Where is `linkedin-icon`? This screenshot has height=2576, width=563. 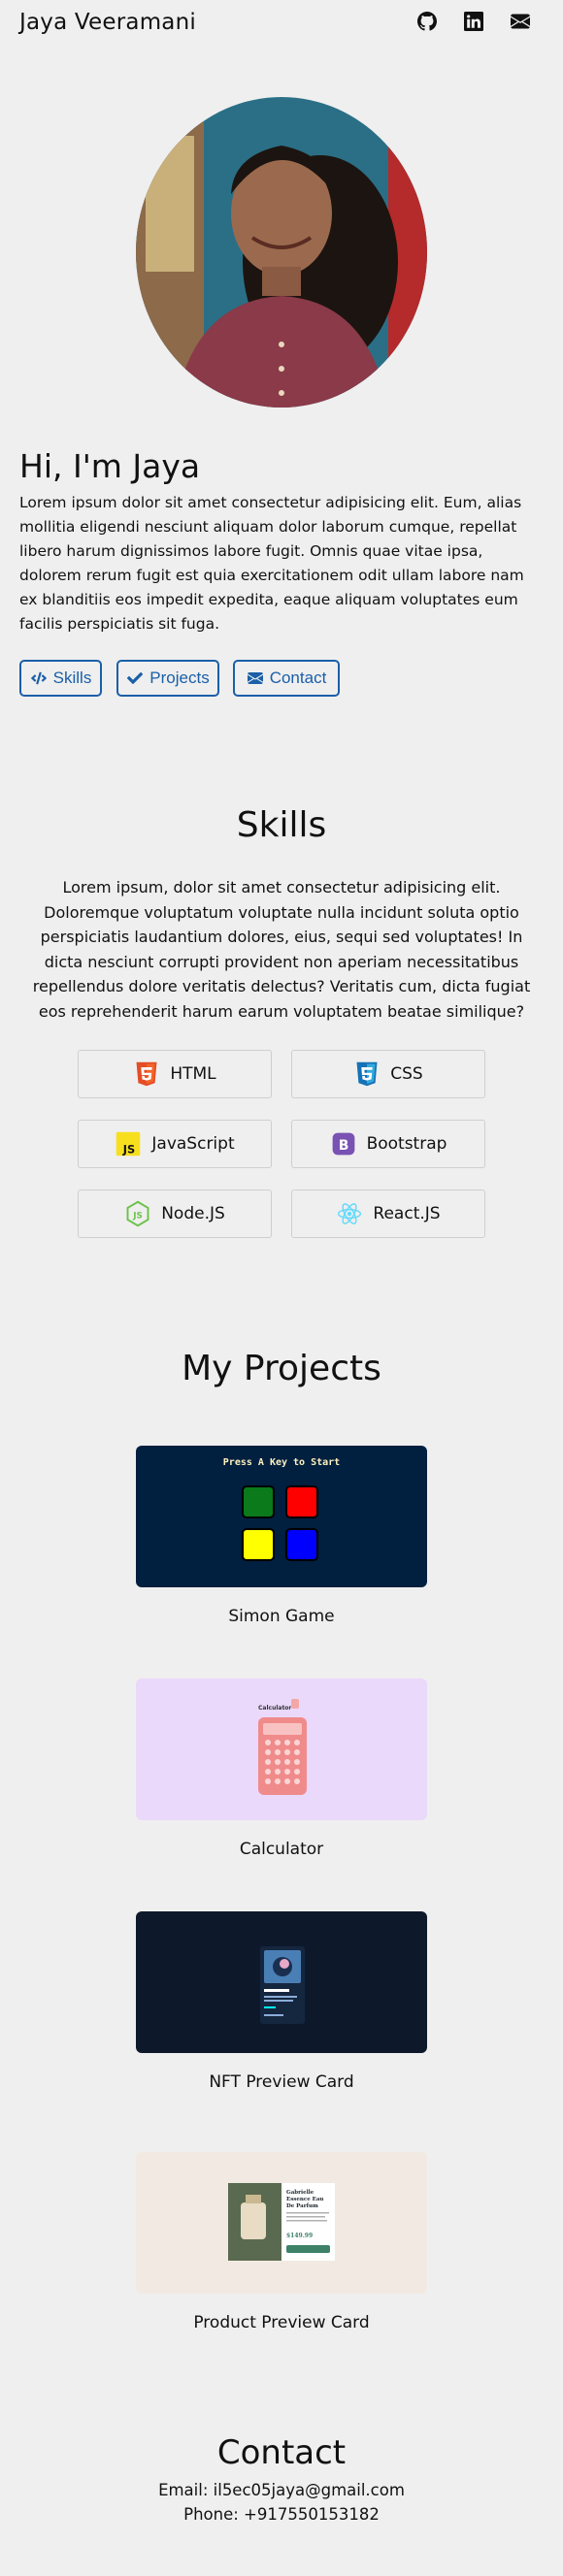 linkedin-icon is located at coordinates (473, 23).